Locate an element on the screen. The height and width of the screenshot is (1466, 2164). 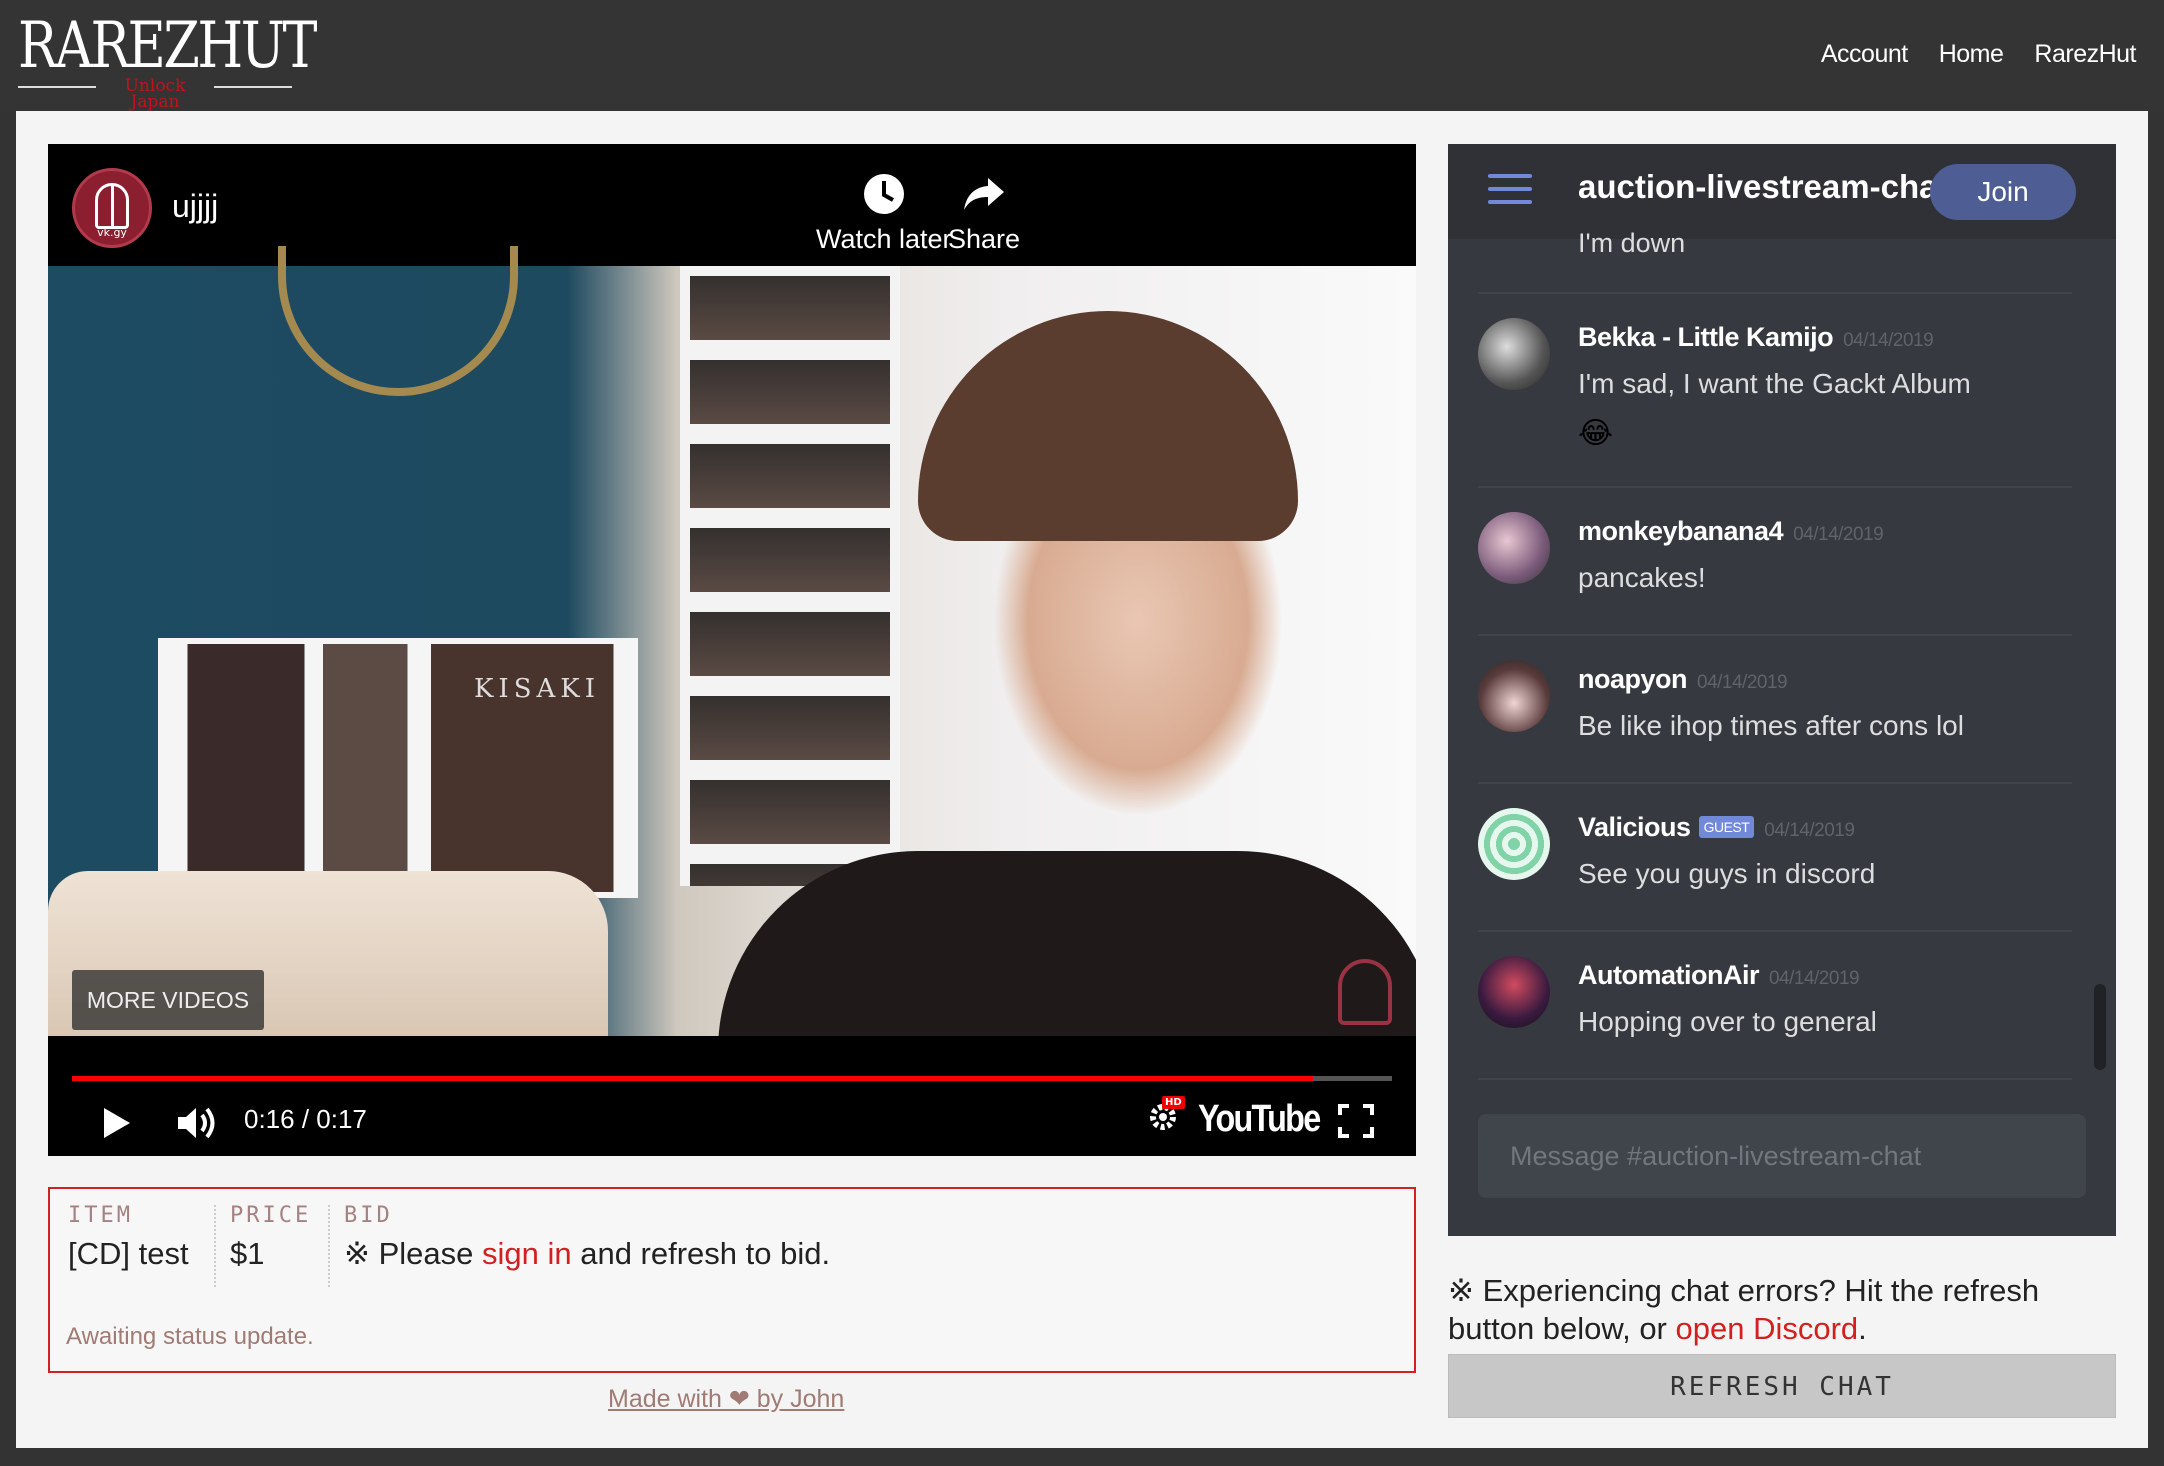
logo-tagline: Unlock Japan is located at coordinates (155, 94).